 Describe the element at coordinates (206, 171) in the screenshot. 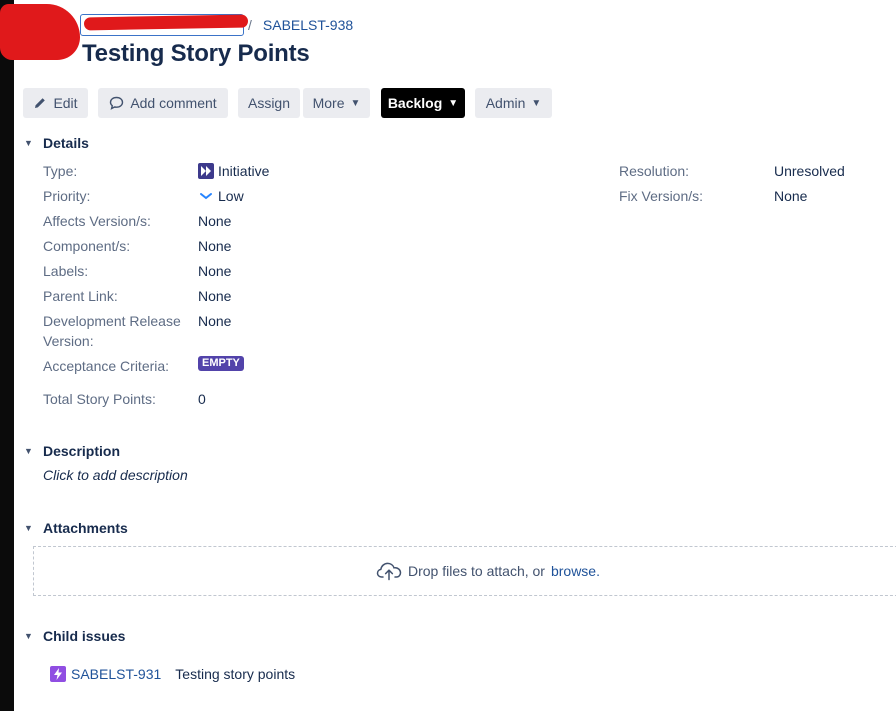

I see `initiative-icon` at that location.